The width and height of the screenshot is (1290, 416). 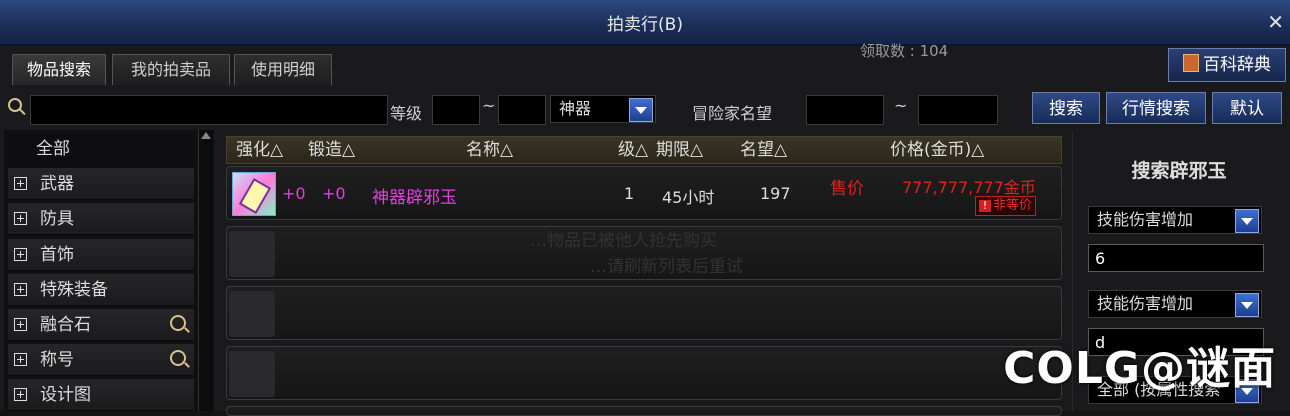 I want to click on close-icon: ✕, so click(x=1275, y=22).